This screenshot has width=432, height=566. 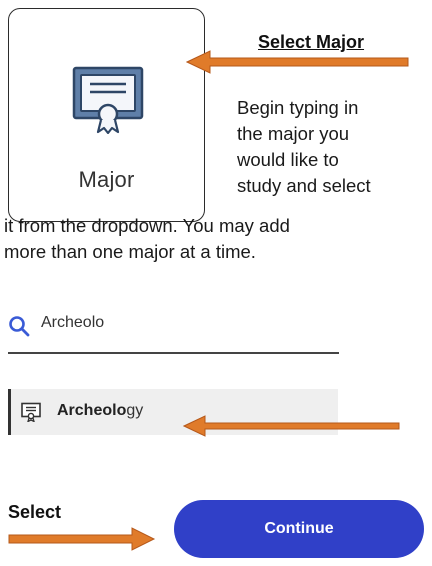 What do you see at coordinates (100, 410) in the screenshot?
I see `dropdown-option-label: Archeology` at bounding box center [100, 410].